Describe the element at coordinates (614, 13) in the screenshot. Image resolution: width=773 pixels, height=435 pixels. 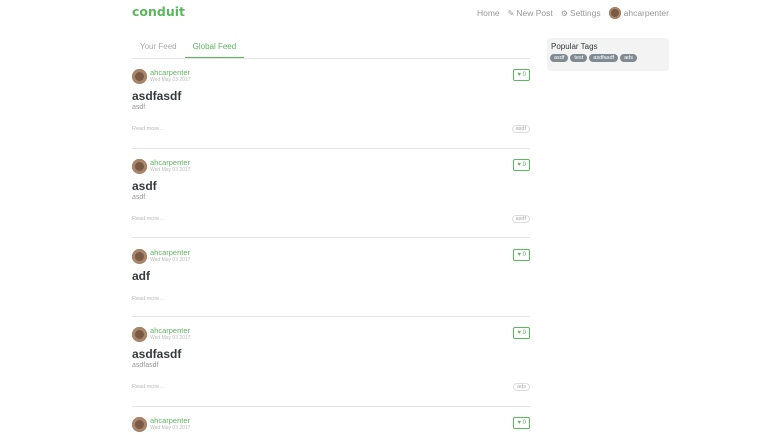
I see `avatar` at that location.